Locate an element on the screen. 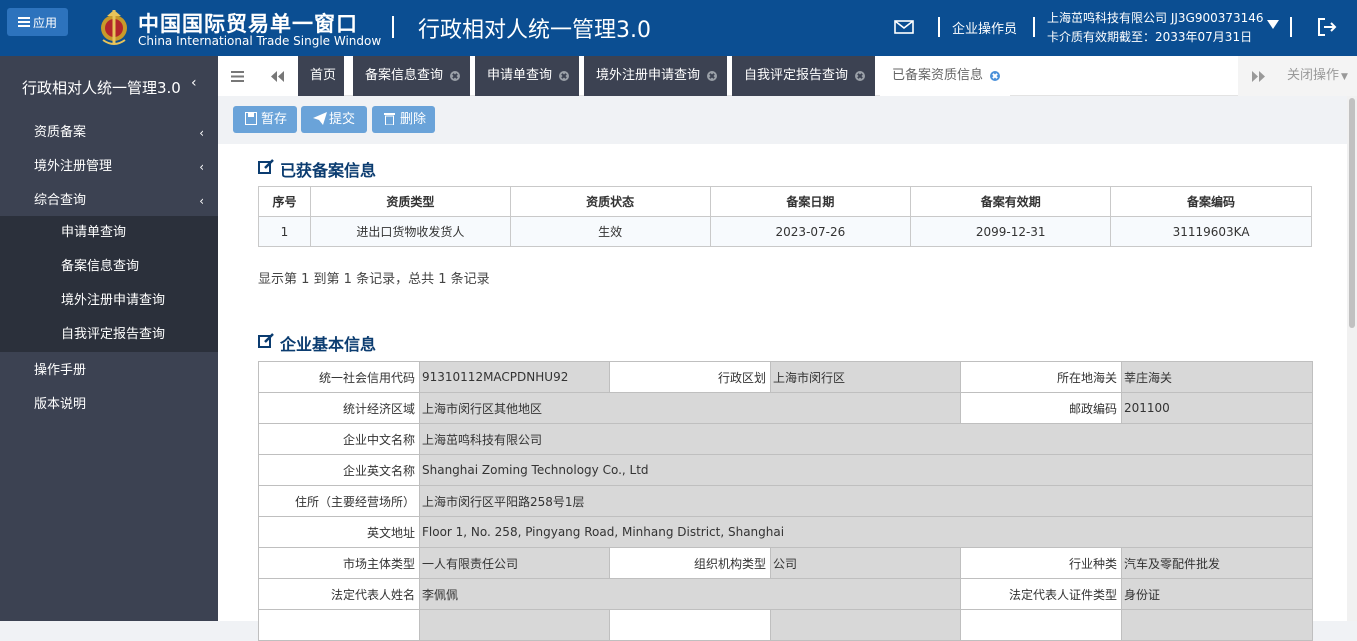  user-dropdown-caret-icon is located at coordinates (1273, 24).